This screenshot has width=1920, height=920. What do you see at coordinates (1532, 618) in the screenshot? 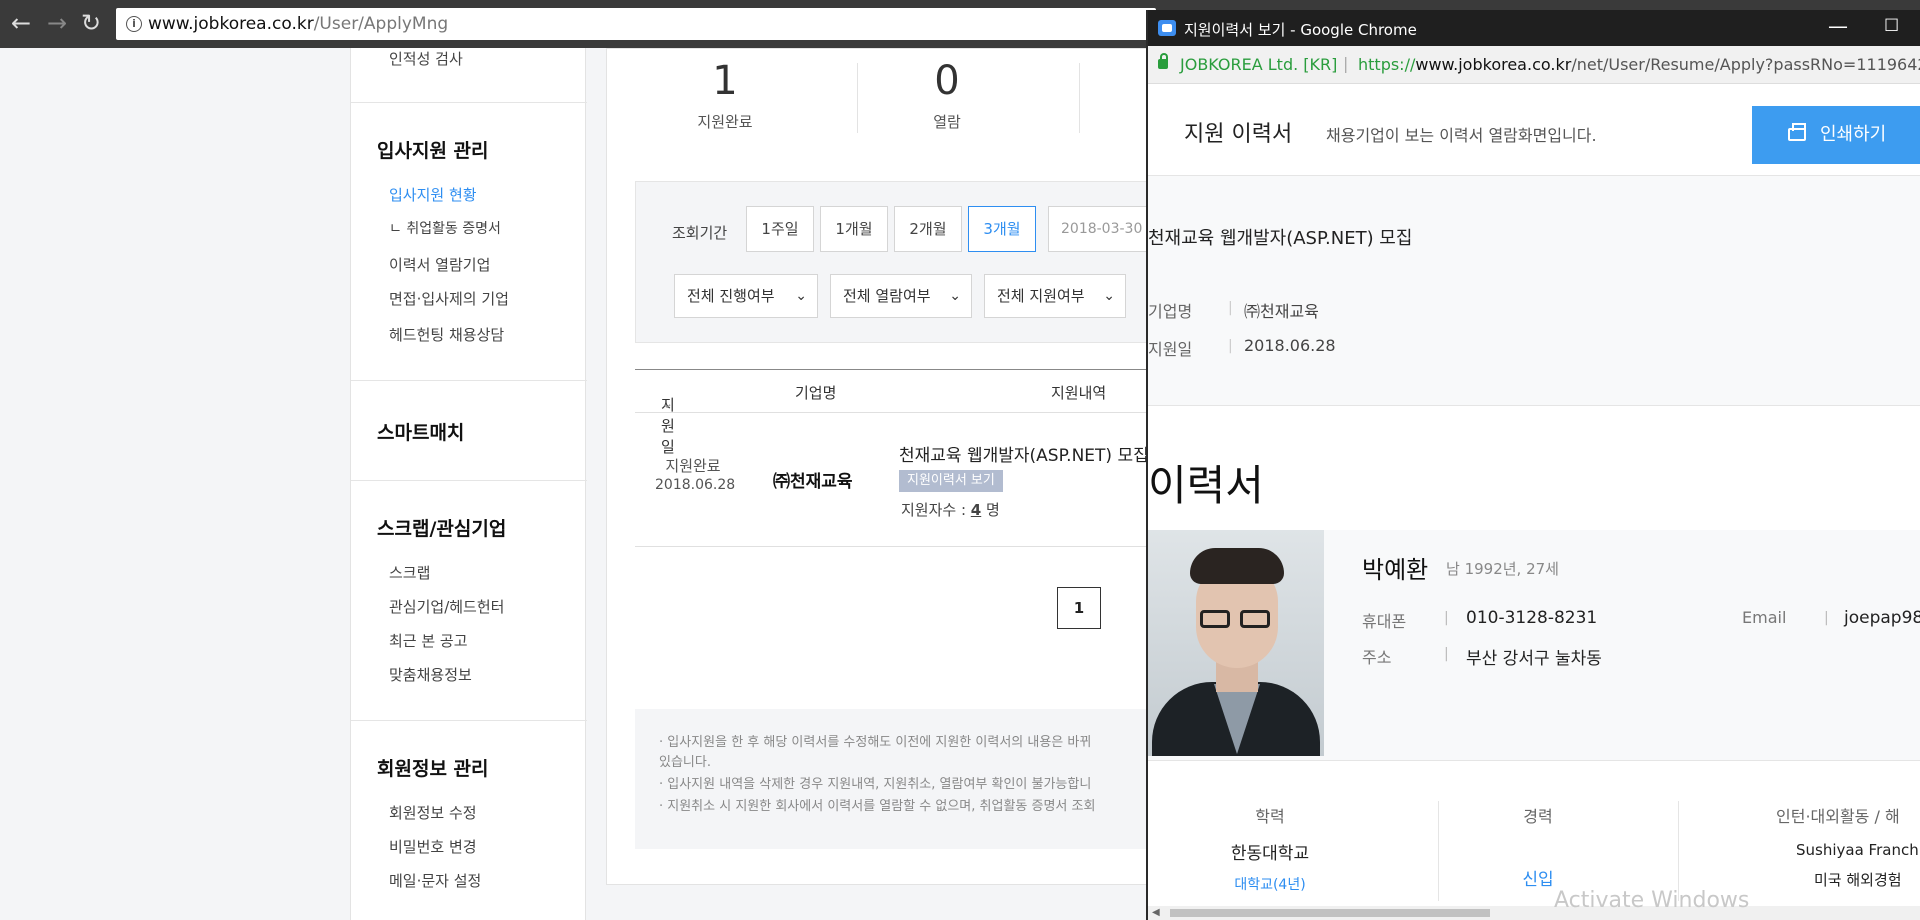
I see `phone-value: 010-3128-8231` at bounding box center [1532, 618].